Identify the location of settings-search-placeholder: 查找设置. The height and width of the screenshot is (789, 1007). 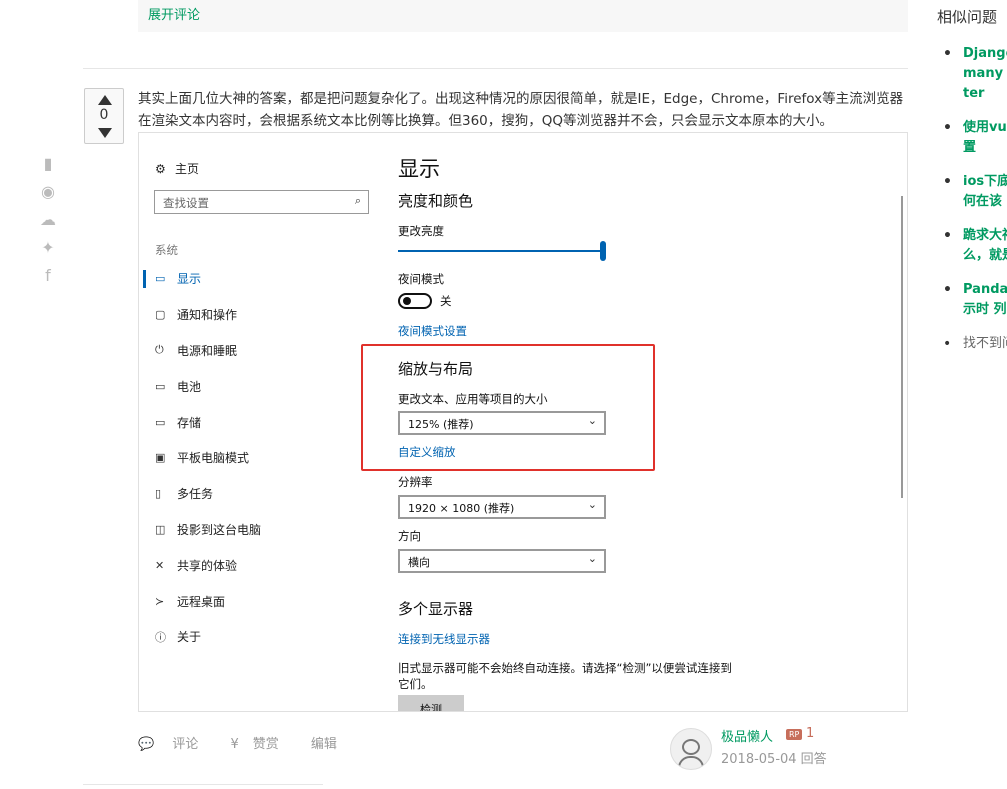
(186, 203).